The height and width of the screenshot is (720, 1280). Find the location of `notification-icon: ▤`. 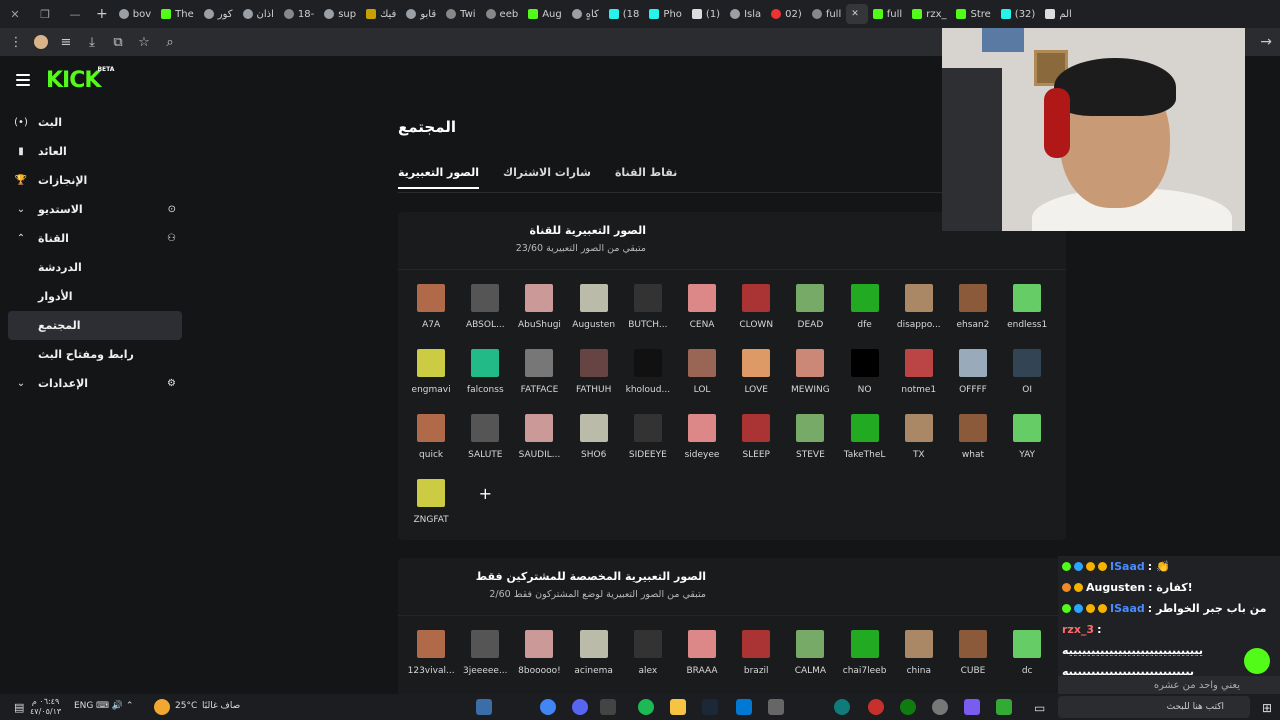

notification-icon: ▤ is located at coordinates (19, 707).